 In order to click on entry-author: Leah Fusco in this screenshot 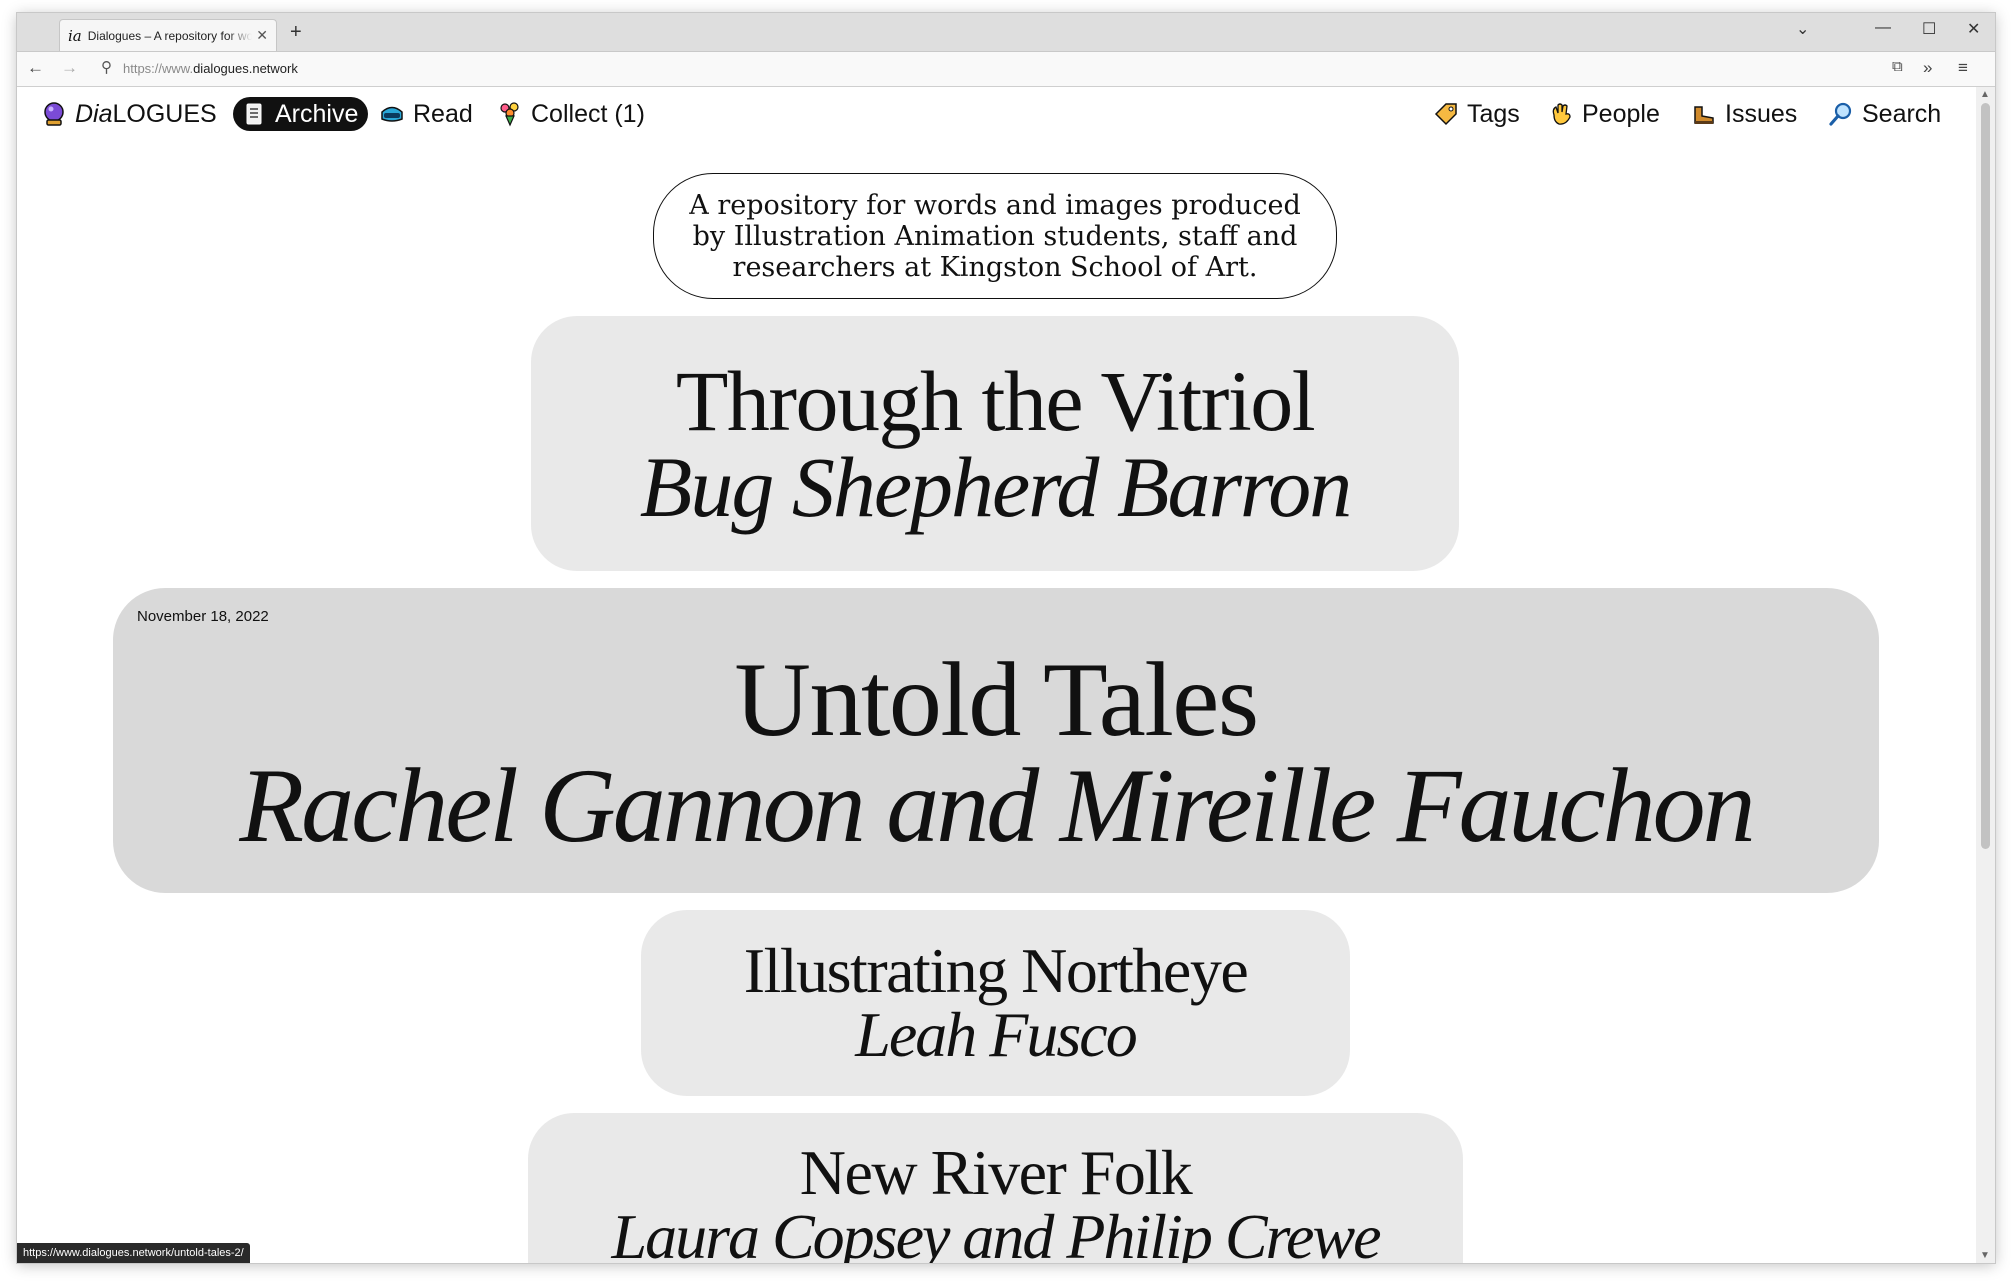, I will do `click(996, 1034)`.